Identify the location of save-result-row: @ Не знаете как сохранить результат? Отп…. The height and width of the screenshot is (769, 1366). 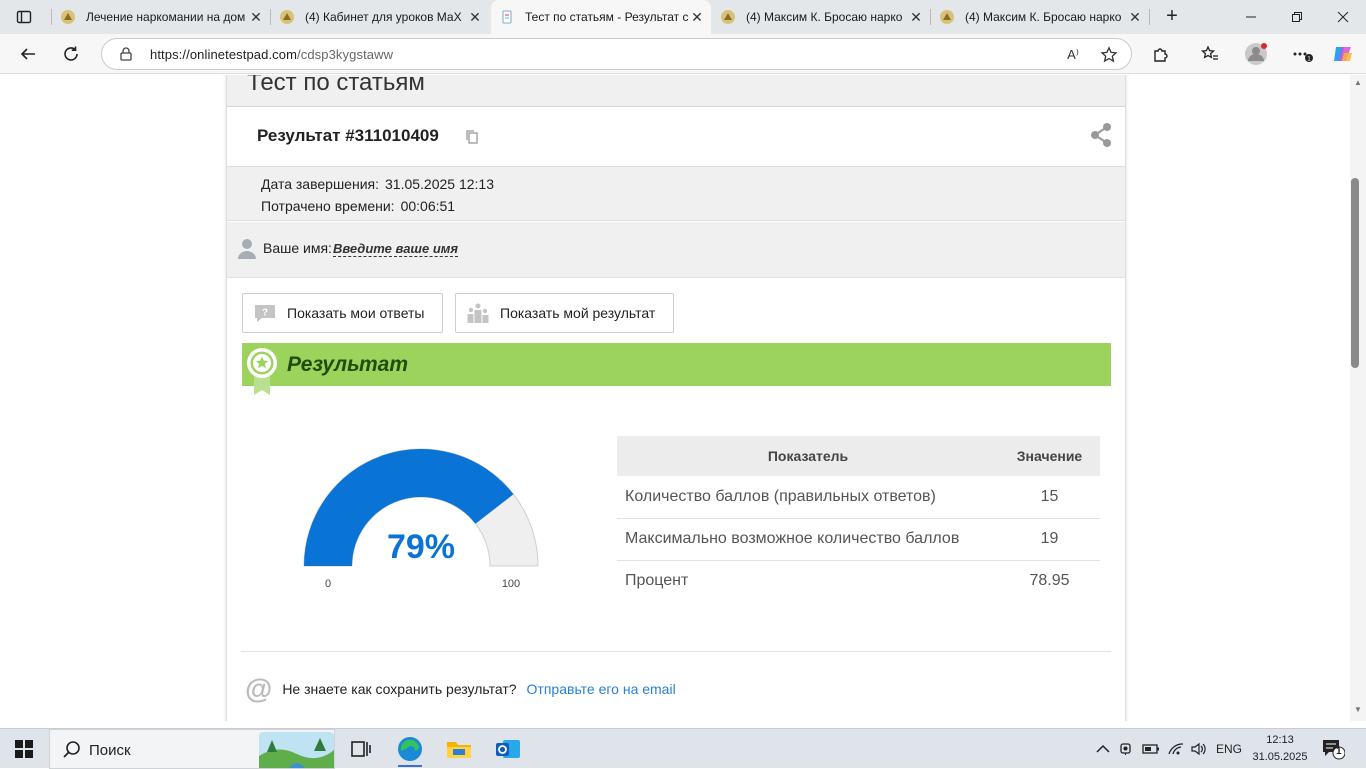
(460, 688).